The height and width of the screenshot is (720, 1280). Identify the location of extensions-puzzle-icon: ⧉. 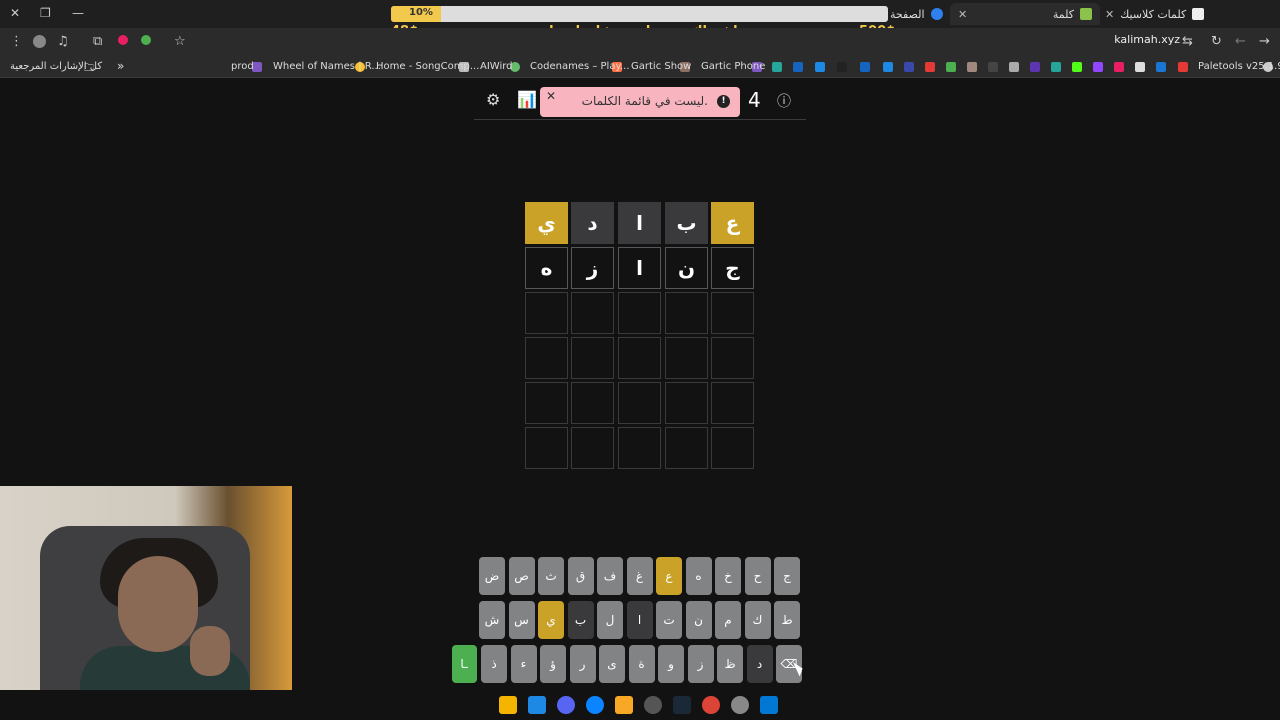
(97, 41).